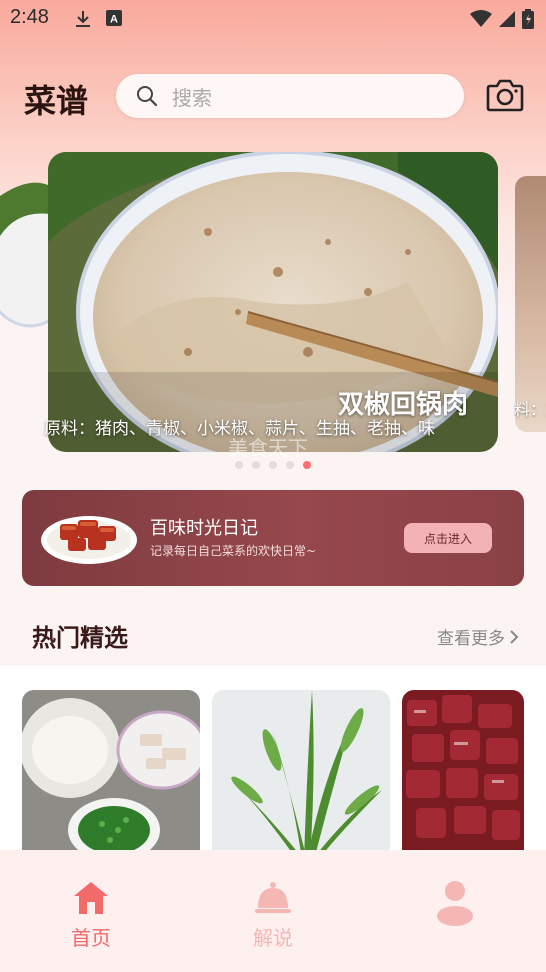 This screenshot has width=546, height=972. I want to click on carousel-dots, so click(273, 465).